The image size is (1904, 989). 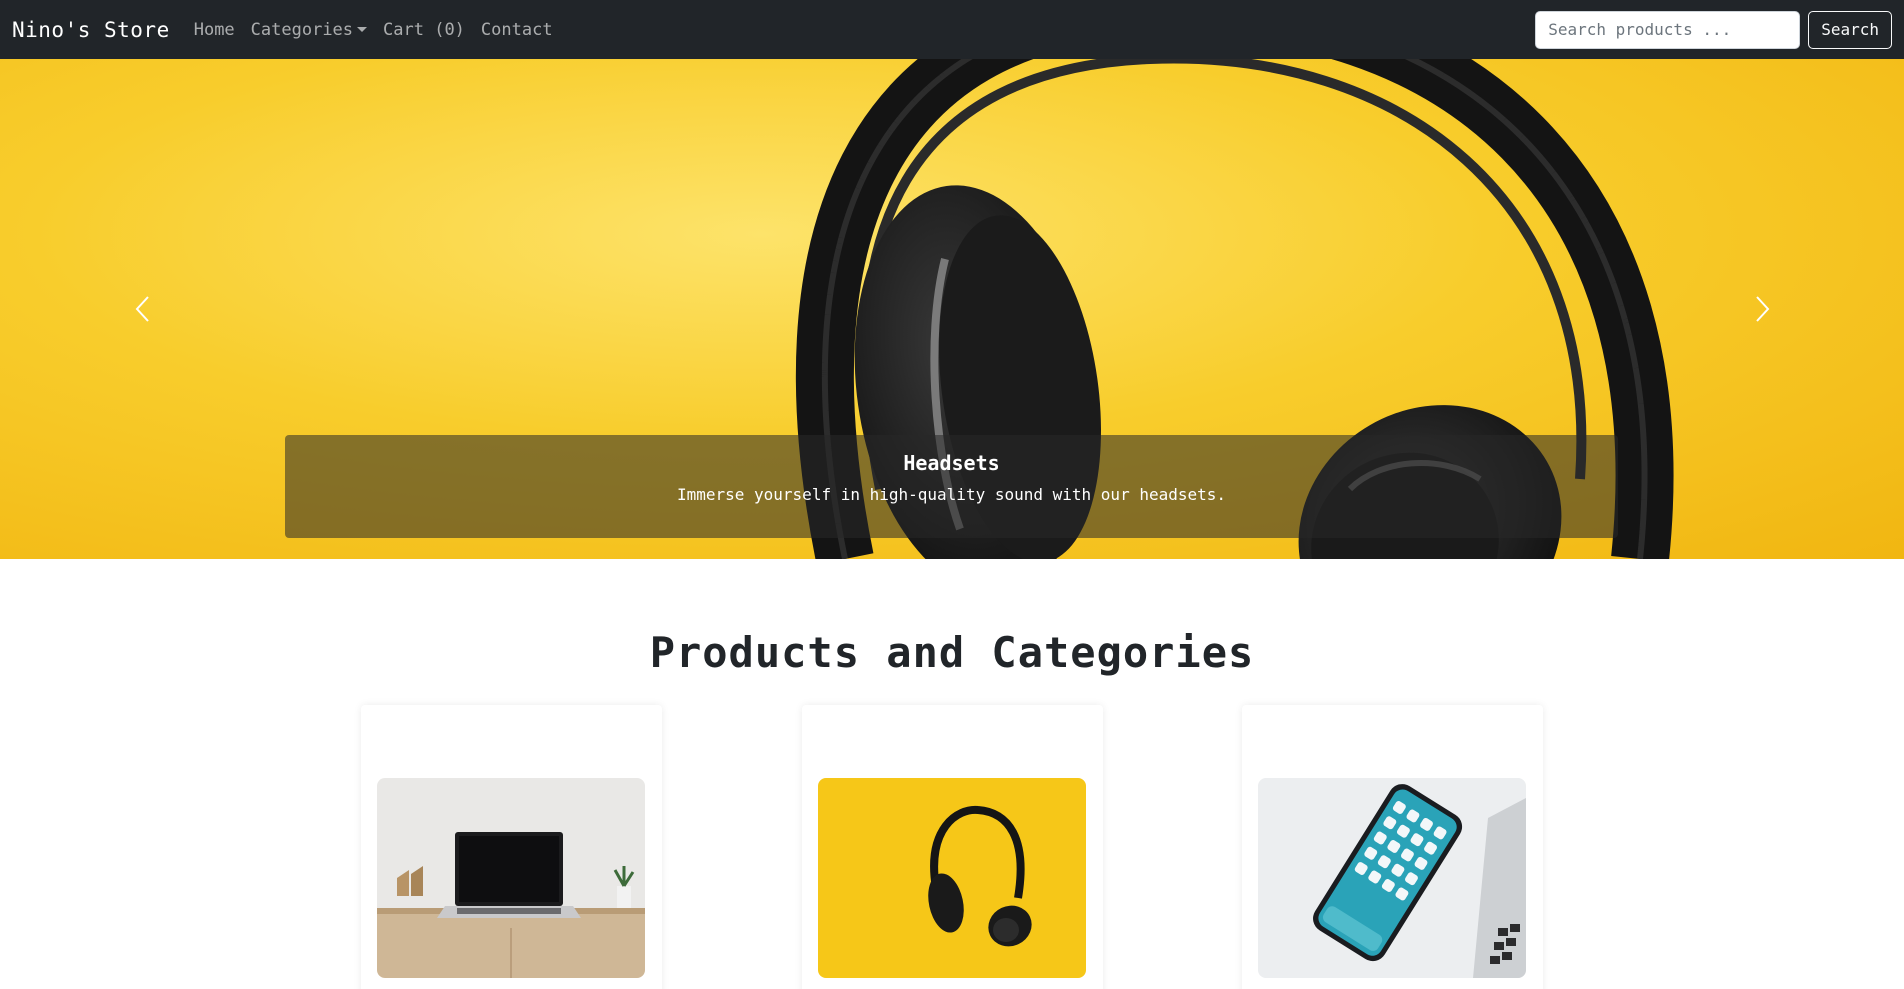 I want to click on chevron-left-icon, so click(x=142, y=309).